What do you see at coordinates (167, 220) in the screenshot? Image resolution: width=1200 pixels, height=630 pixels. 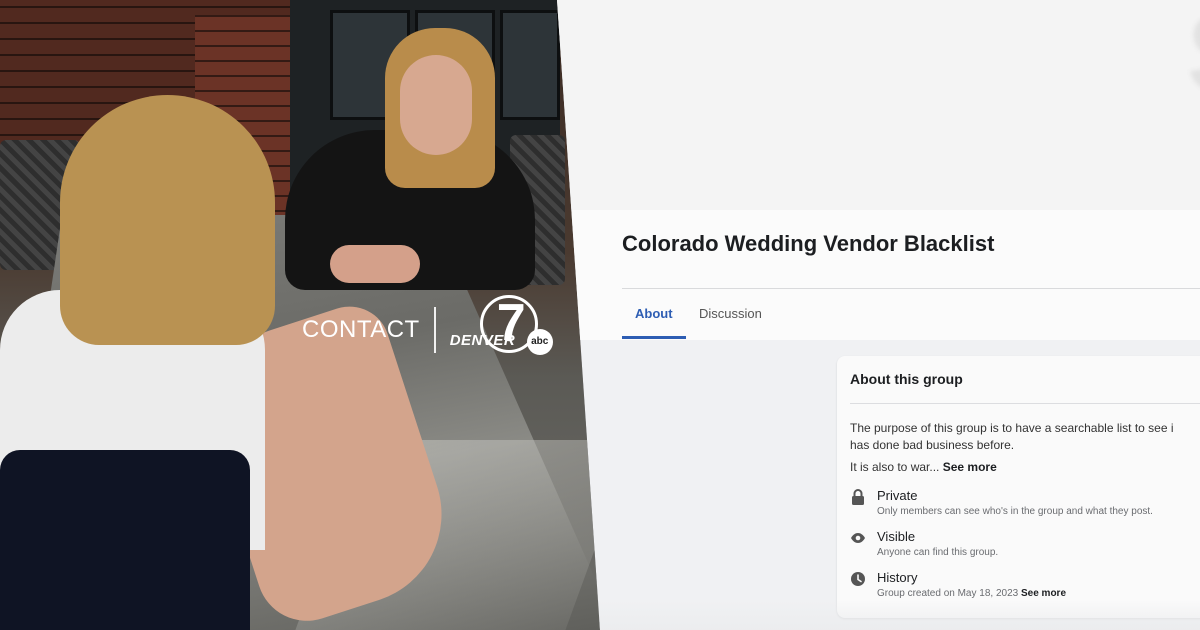 I see `reporter-hair` at bounding box center [167, 220].